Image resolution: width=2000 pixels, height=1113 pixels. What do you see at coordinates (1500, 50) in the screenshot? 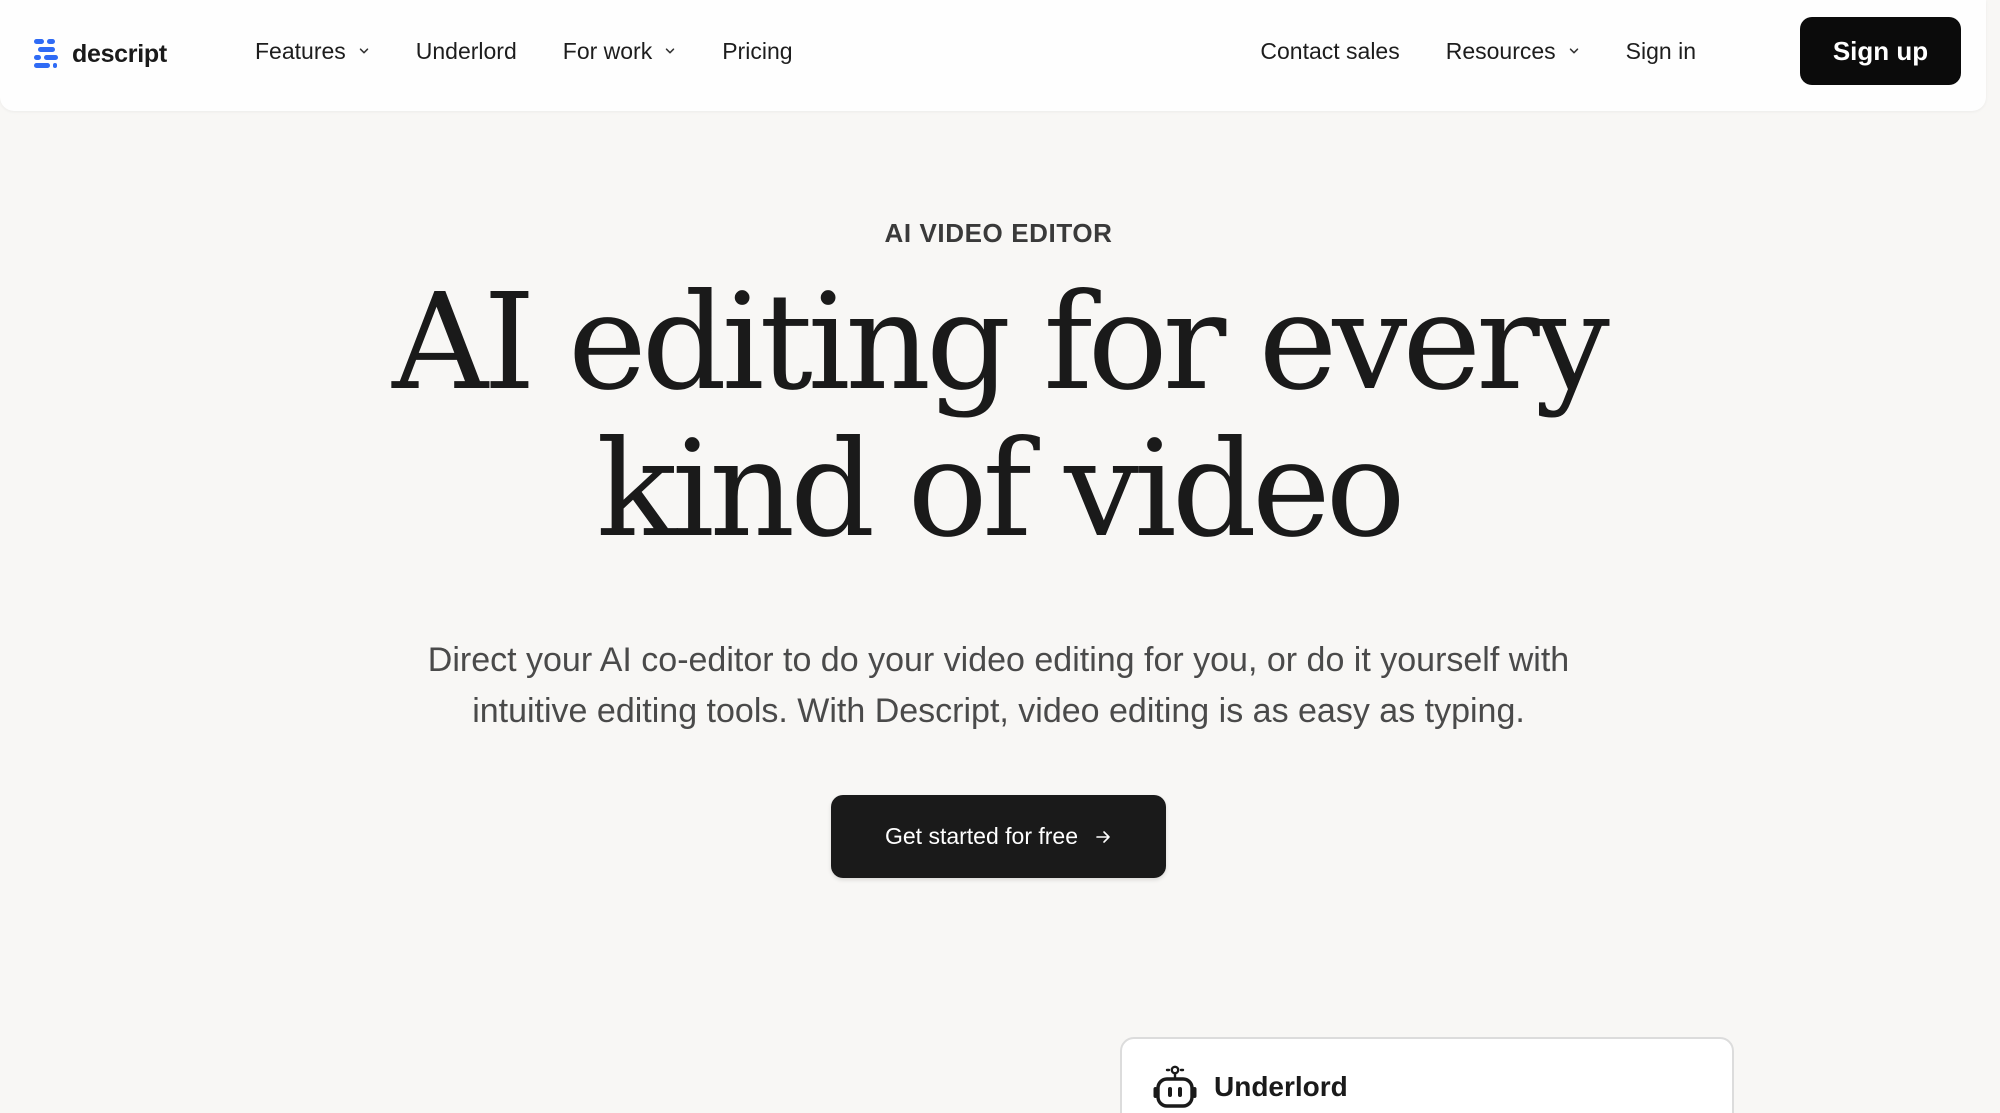
I see `nav-item-label: Resources` at bounding box center [1500, 50].